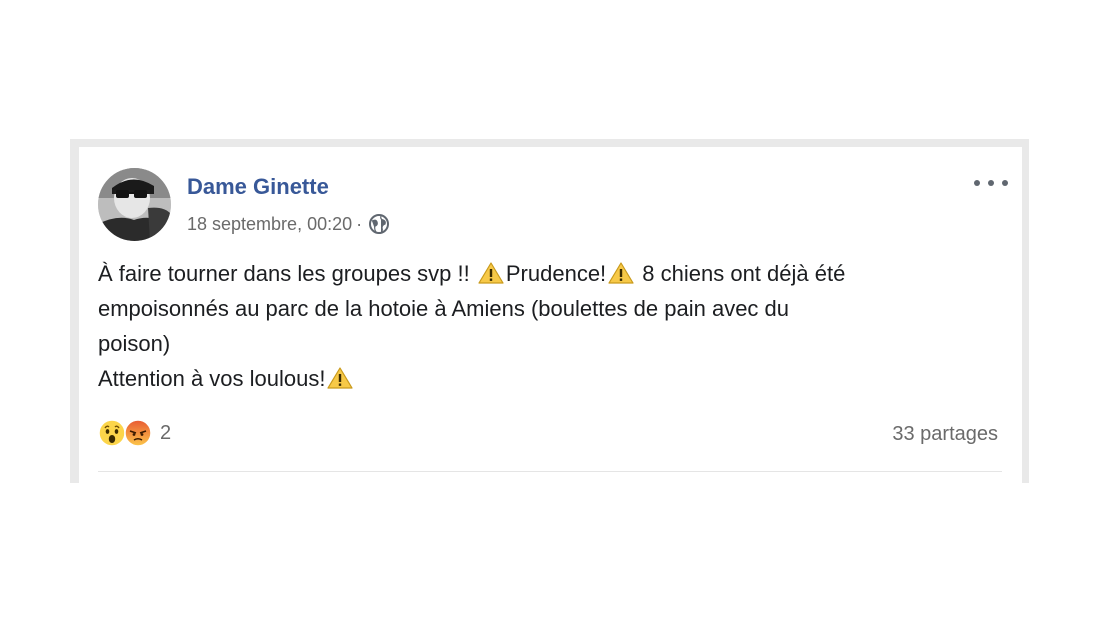 This screenshot has height=623, width=1100. I want to click on avatar-image, so click(134, 204).